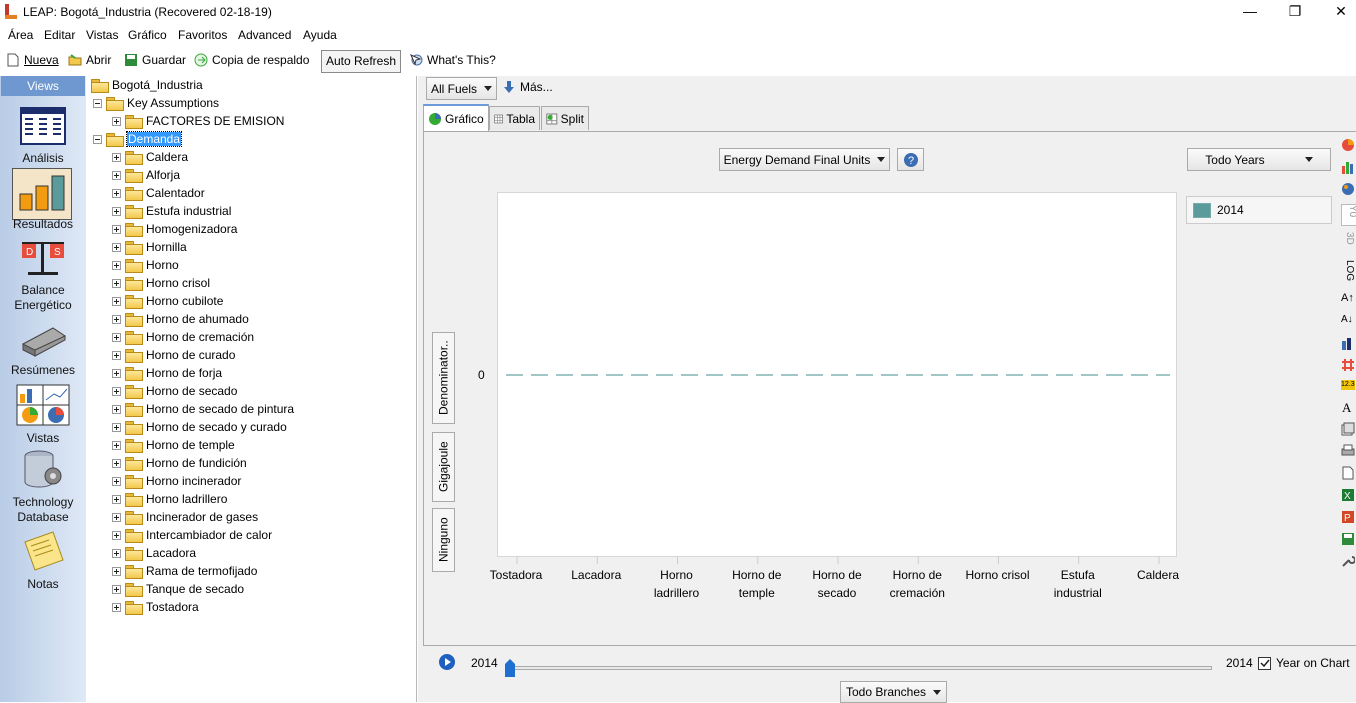 The height and width of the screenshot is (703, 1356). I want to click on tree-branch-item: Tanque de secado, so click(178, 589).